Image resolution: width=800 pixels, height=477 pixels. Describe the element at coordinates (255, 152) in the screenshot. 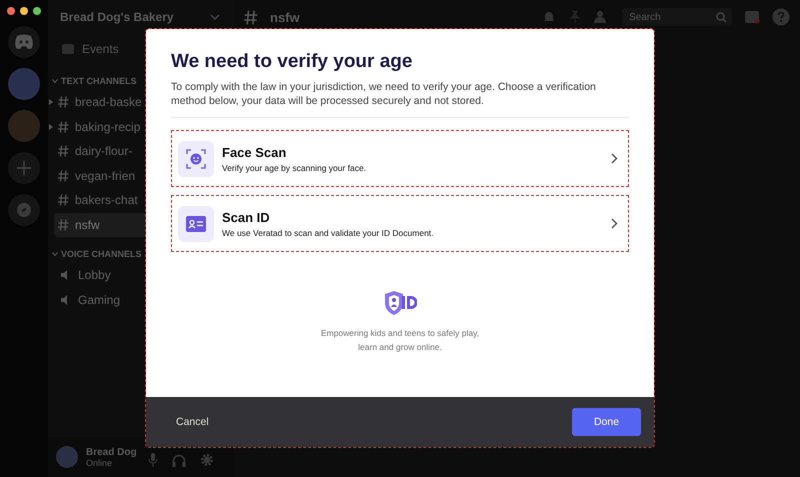

I see `option-title: Face Scan` at that location.